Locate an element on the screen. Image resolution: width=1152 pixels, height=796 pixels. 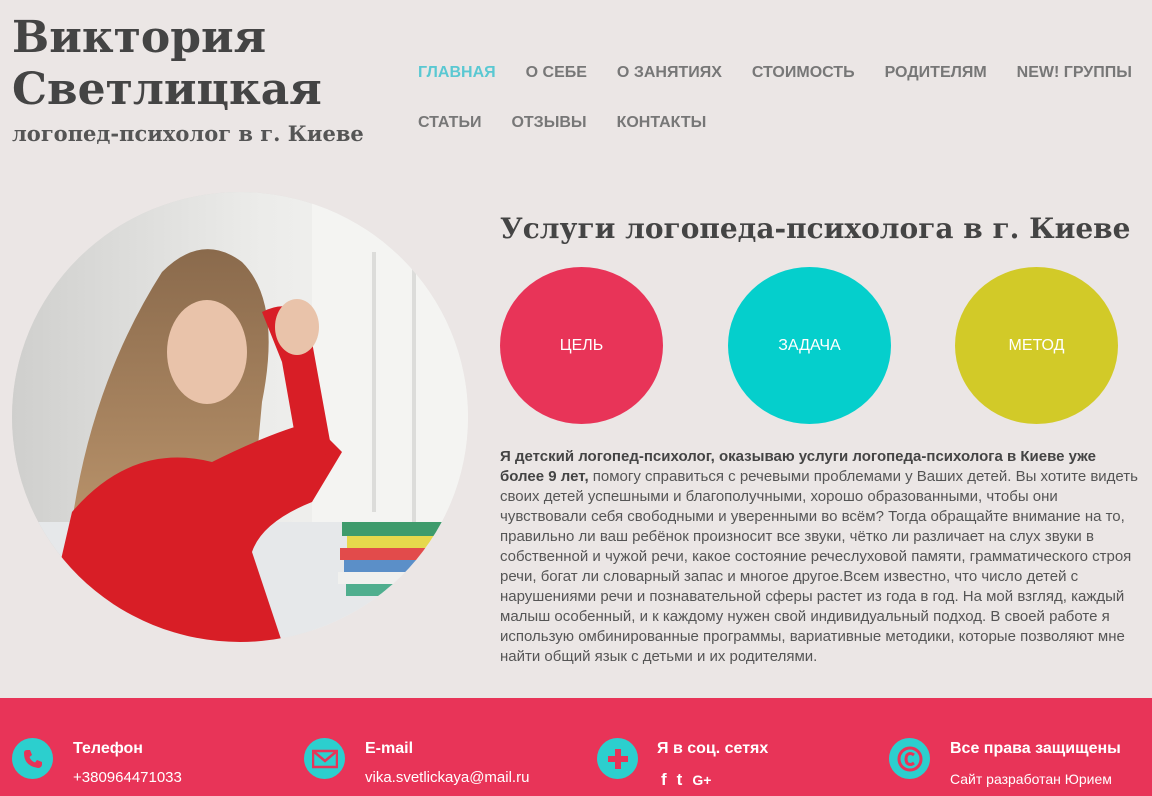
mail-icon is located at coordinates (324, 758).